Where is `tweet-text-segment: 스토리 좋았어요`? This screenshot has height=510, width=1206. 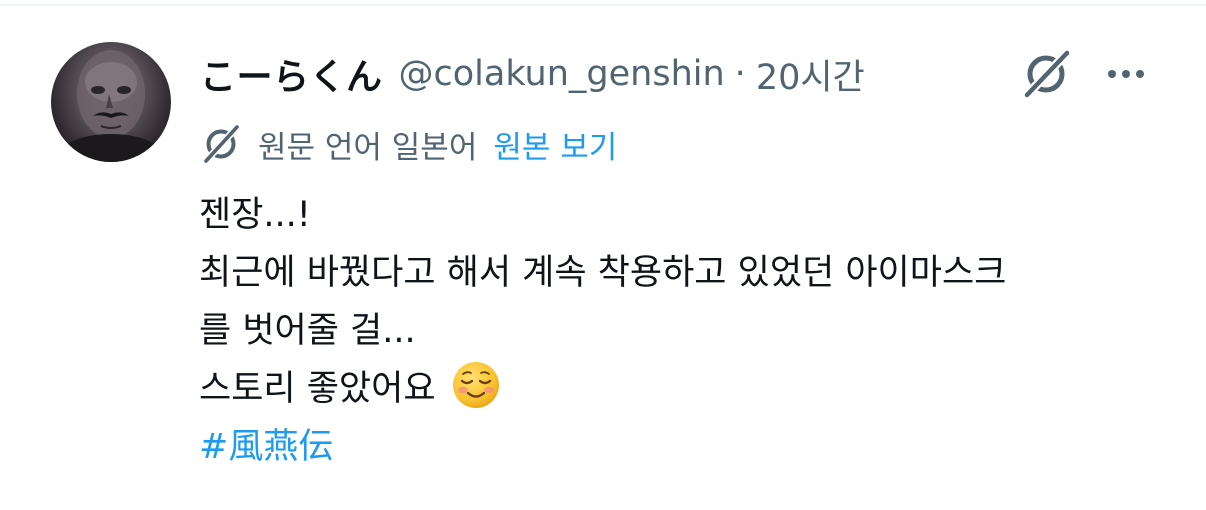
tweet-text-segment: 스토리 좋았어요 is located at coordinates (317, 389).